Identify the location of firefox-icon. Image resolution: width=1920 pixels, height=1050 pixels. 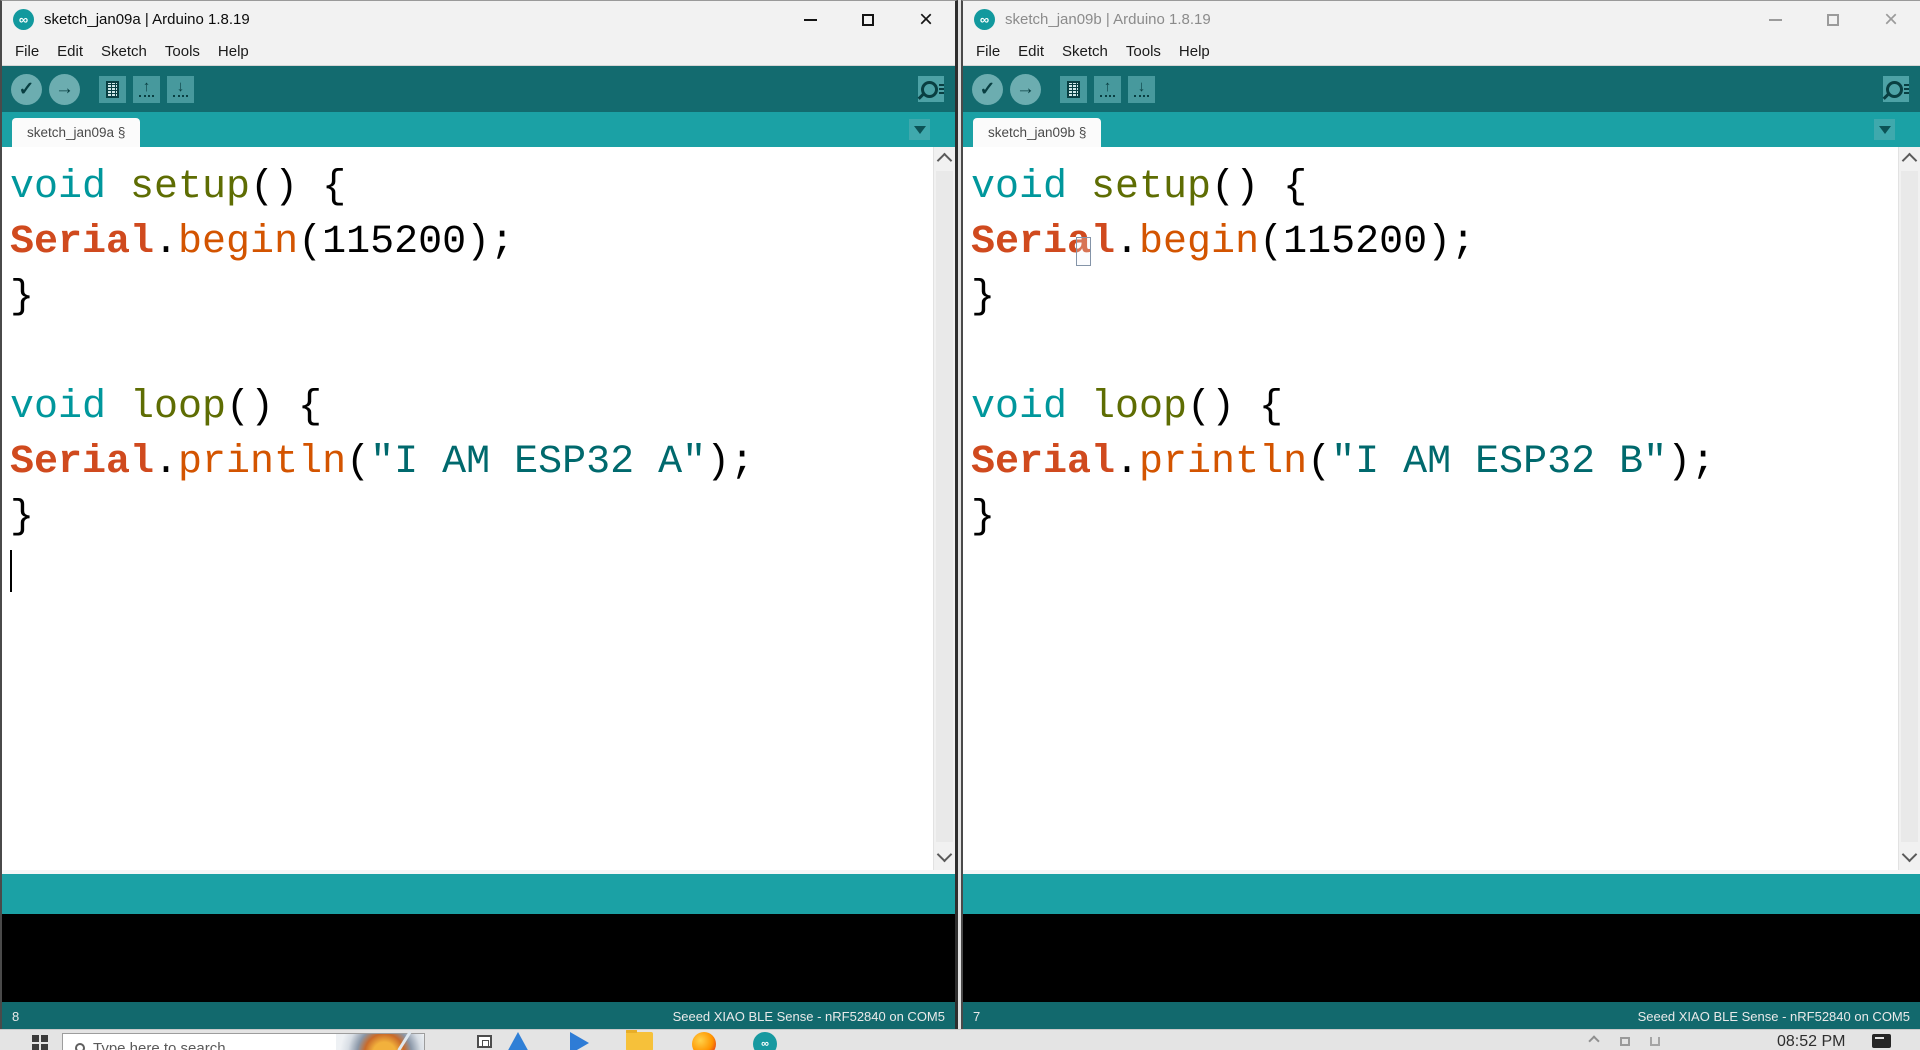
(704, 1041).